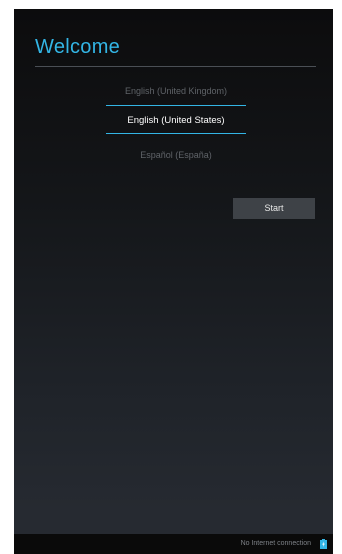  What do you see at coordinates (176, 121) in the screenshot?
I see `language-option-en-us: English (United States)` at bounding box center [176, 121].